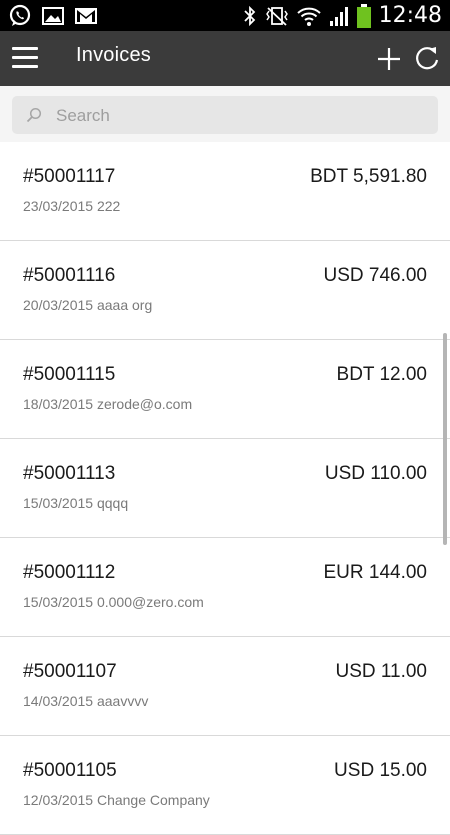  What do you see at coordinates (380, 770) in the screenshot?
I see `invoice-amount: USD 15.00` at bounding box center [380, 770].